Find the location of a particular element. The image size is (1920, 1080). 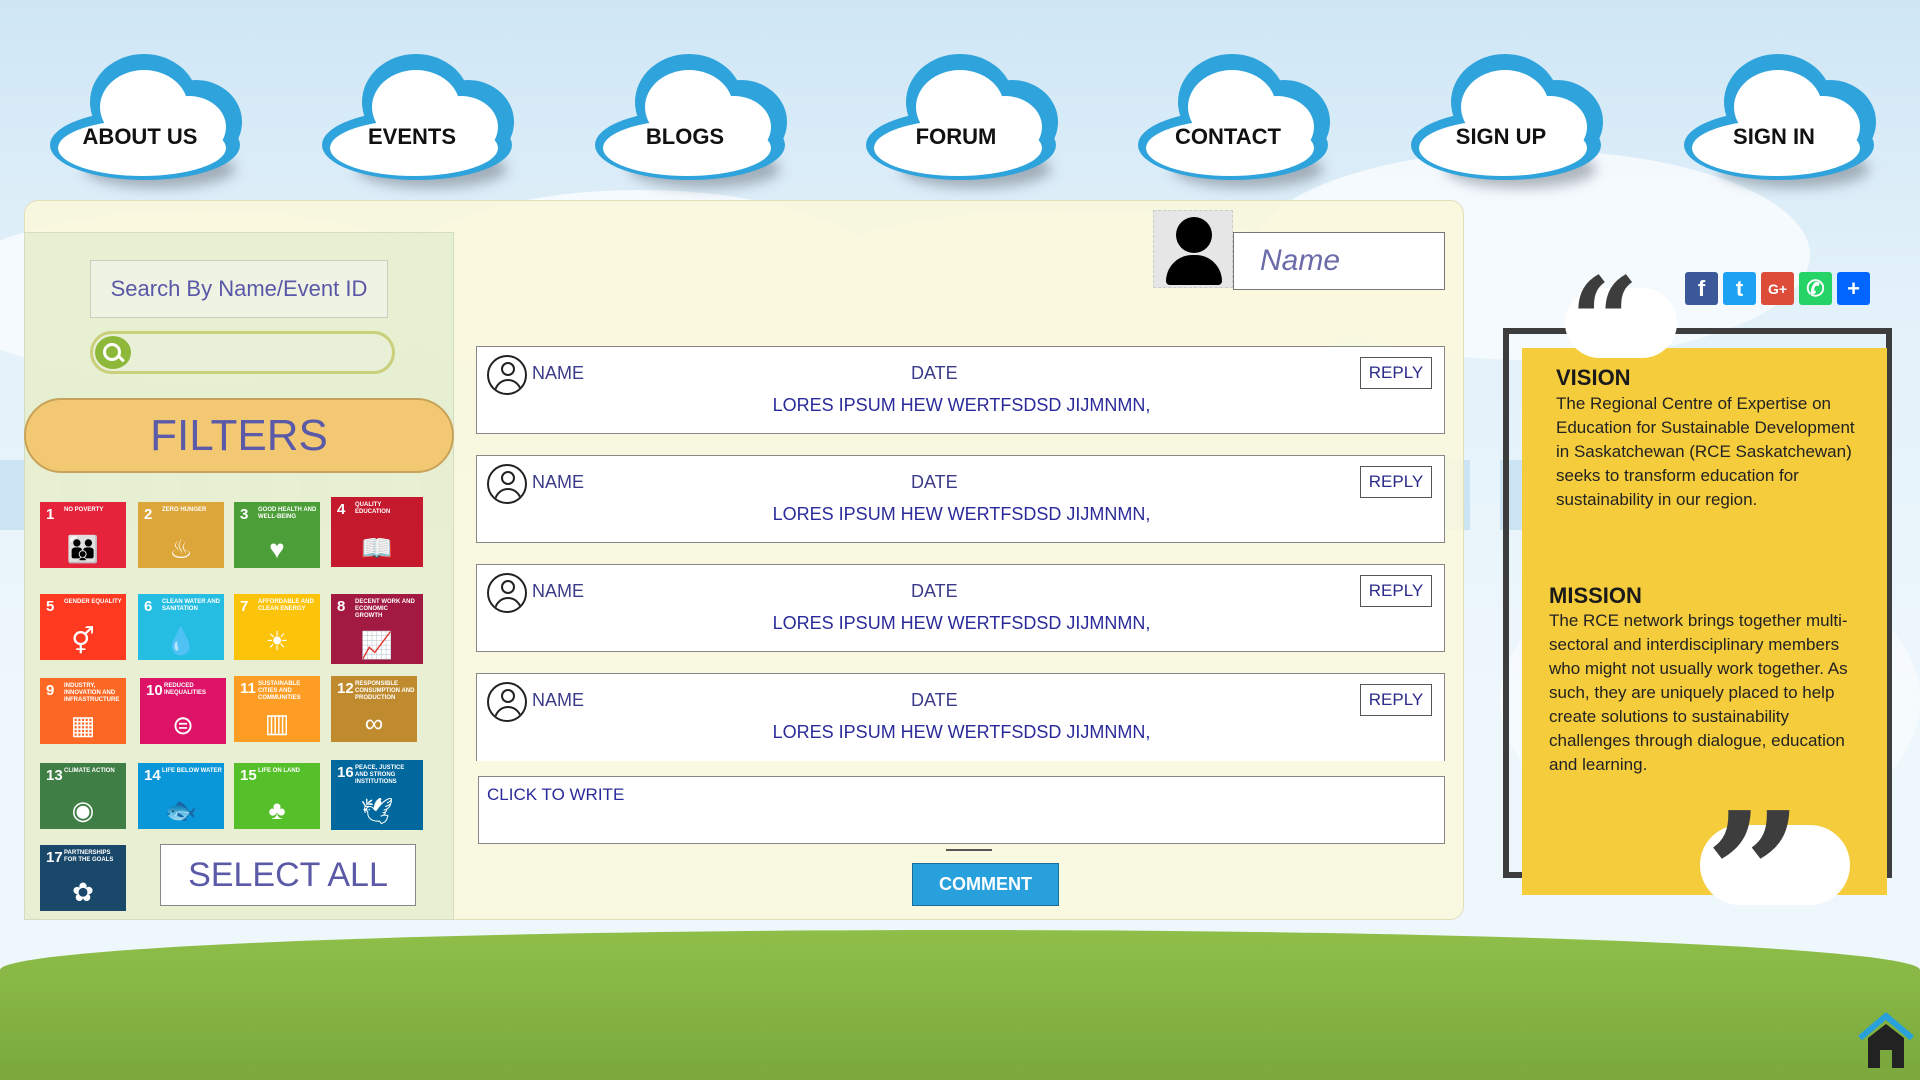

sdg-tile-7: 7 AFFORDABLE AND CLEAN ENERGY ☀ is located at coordinates (277, 627).